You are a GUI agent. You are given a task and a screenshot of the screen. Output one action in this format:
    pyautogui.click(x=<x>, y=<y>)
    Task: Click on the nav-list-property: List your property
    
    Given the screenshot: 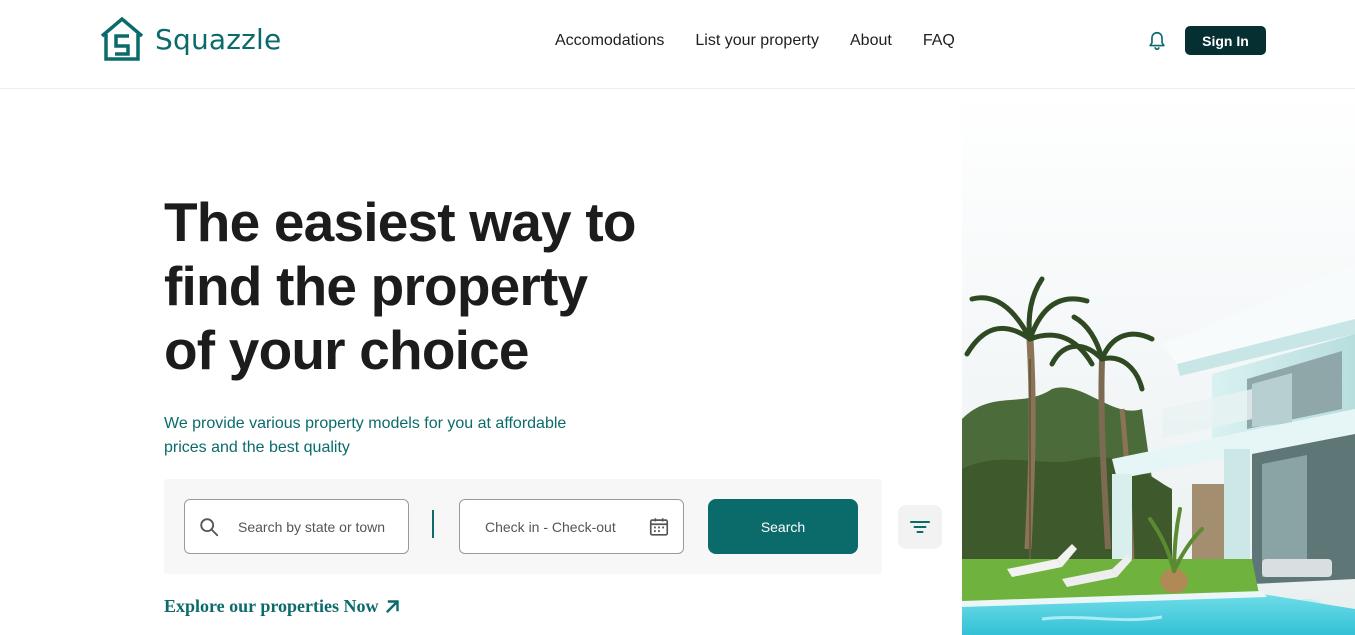 What is the action you would take?
    pyautogui.click(x=757, y=41)
    